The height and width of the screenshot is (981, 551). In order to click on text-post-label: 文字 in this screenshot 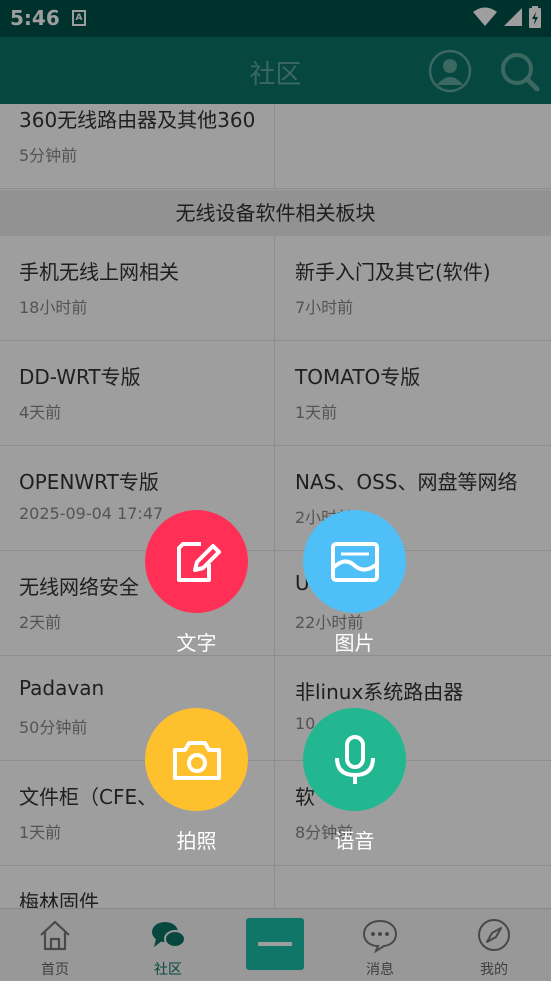, I will do `click(196, 643)`.